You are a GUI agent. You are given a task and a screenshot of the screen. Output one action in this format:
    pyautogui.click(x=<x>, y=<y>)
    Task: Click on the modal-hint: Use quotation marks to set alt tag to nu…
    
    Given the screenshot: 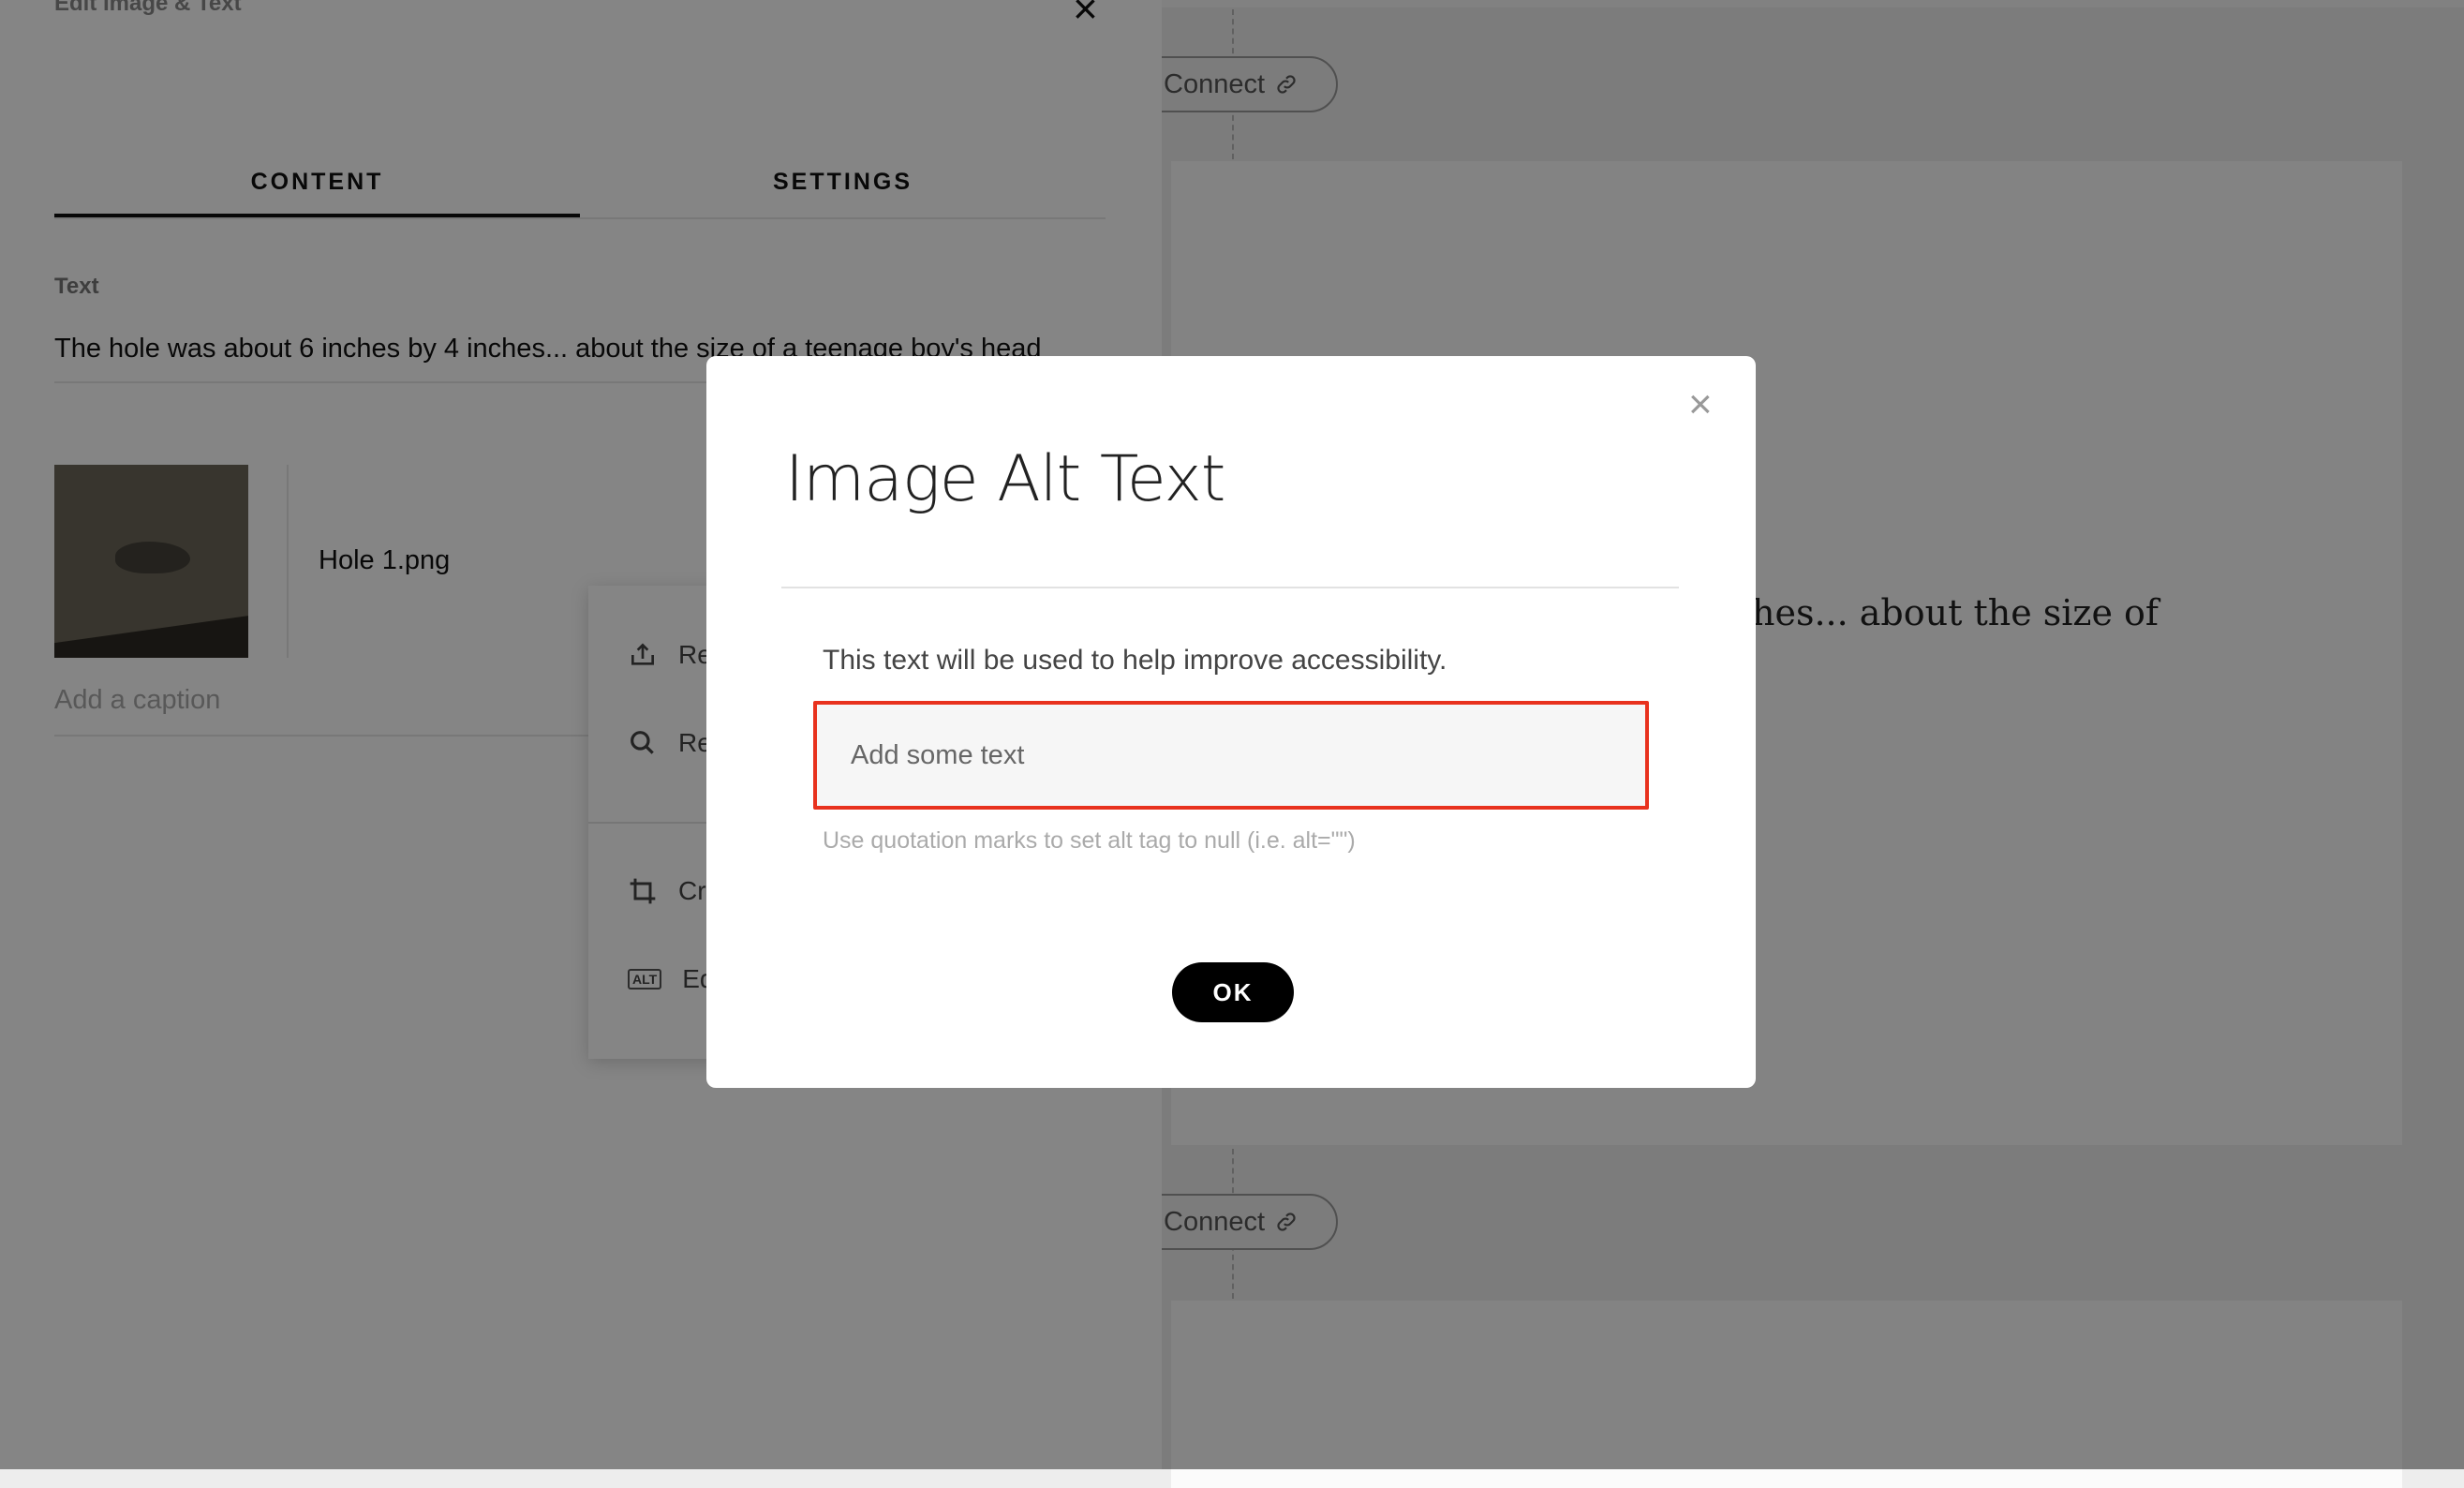 What is the action you would take?
    pyautogui.click(x=1090, y=840)
    